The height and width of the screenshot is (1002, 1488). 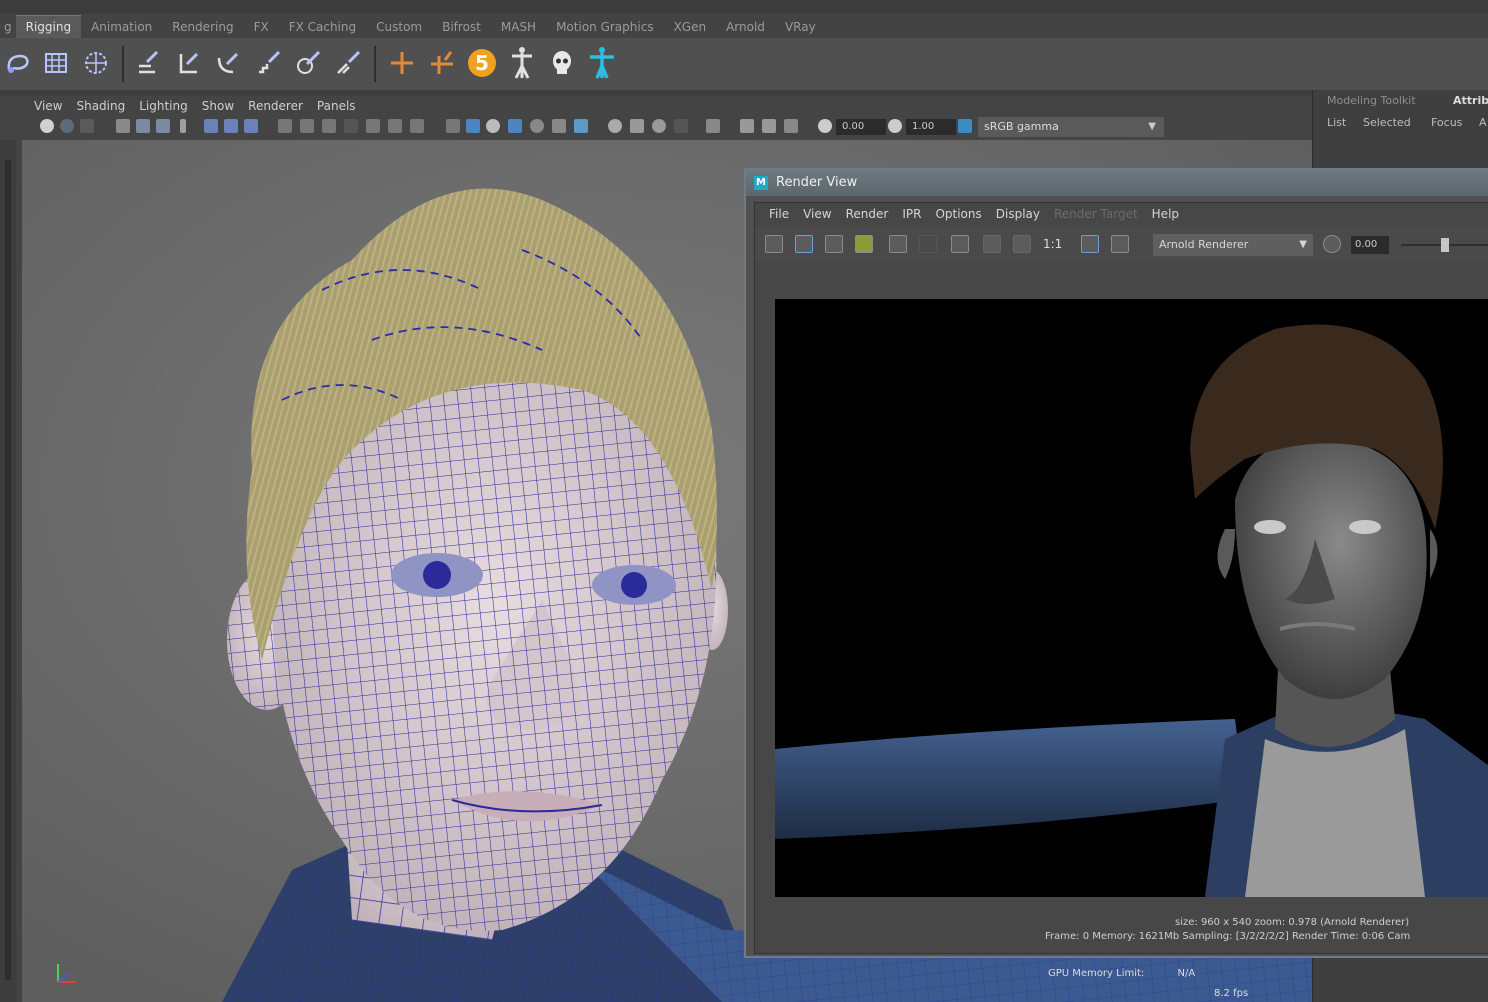 I want to click on shadows-icon, so click(x=417, y=126).